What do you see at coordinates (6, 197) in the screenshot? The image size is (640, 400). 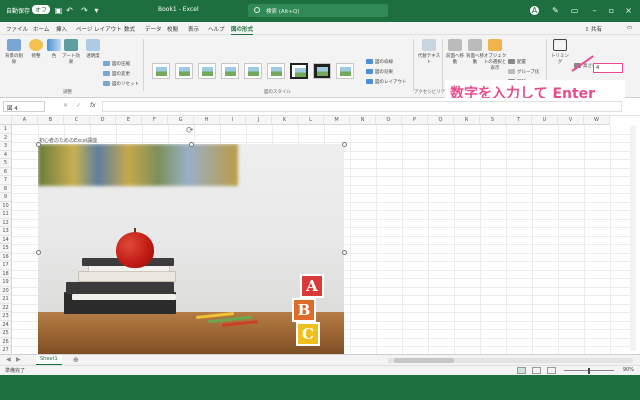 I see `row-header: 9` at bounding box center [6, 197].